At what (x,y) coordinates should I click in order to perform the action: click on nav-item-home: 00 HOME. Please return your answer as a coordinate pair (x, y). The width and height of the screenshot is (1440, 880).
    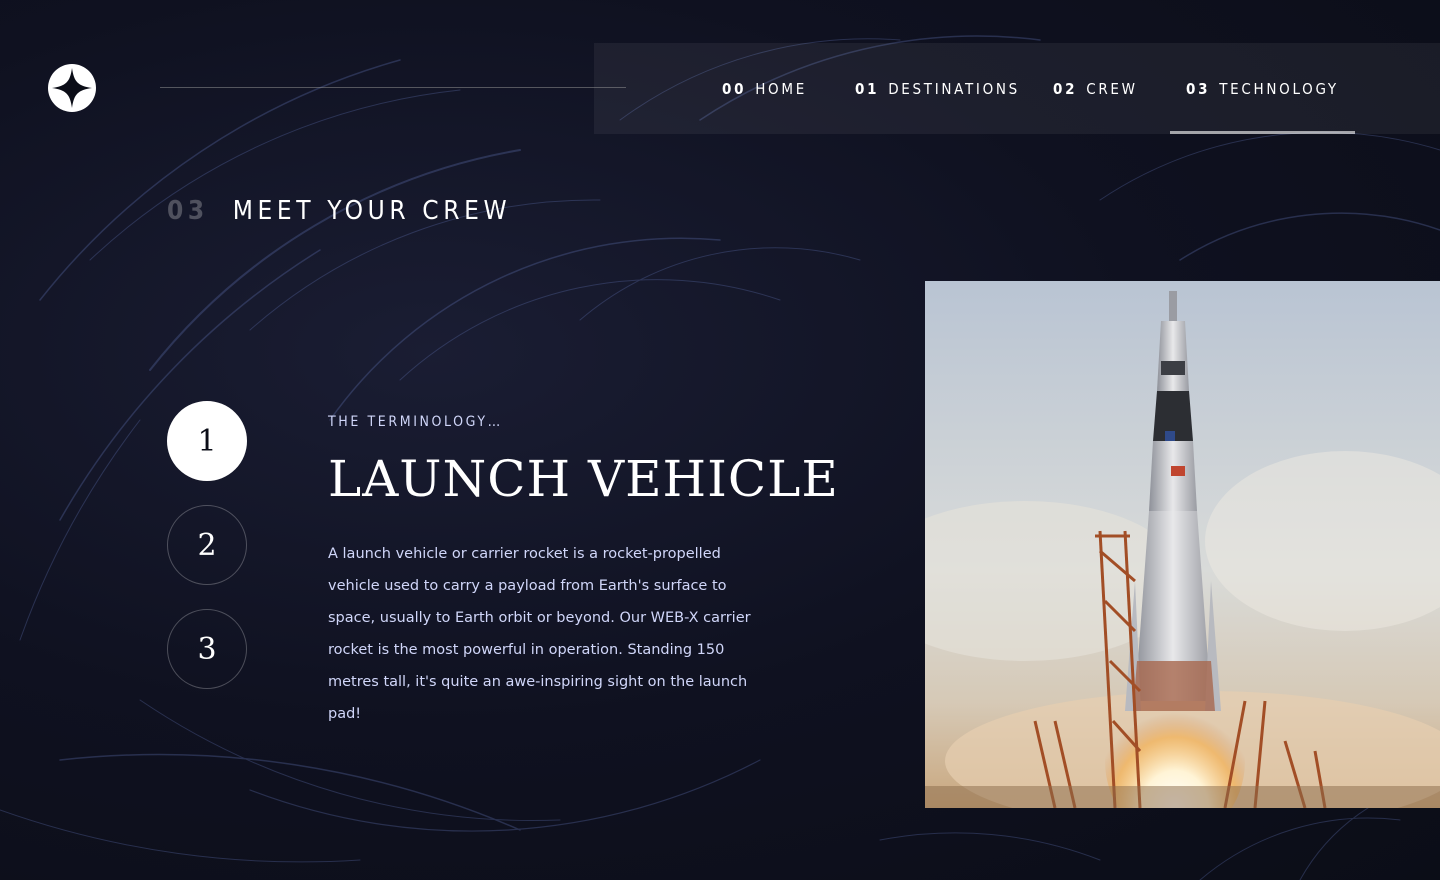
    Looking at the image, I should click on (764, 88).